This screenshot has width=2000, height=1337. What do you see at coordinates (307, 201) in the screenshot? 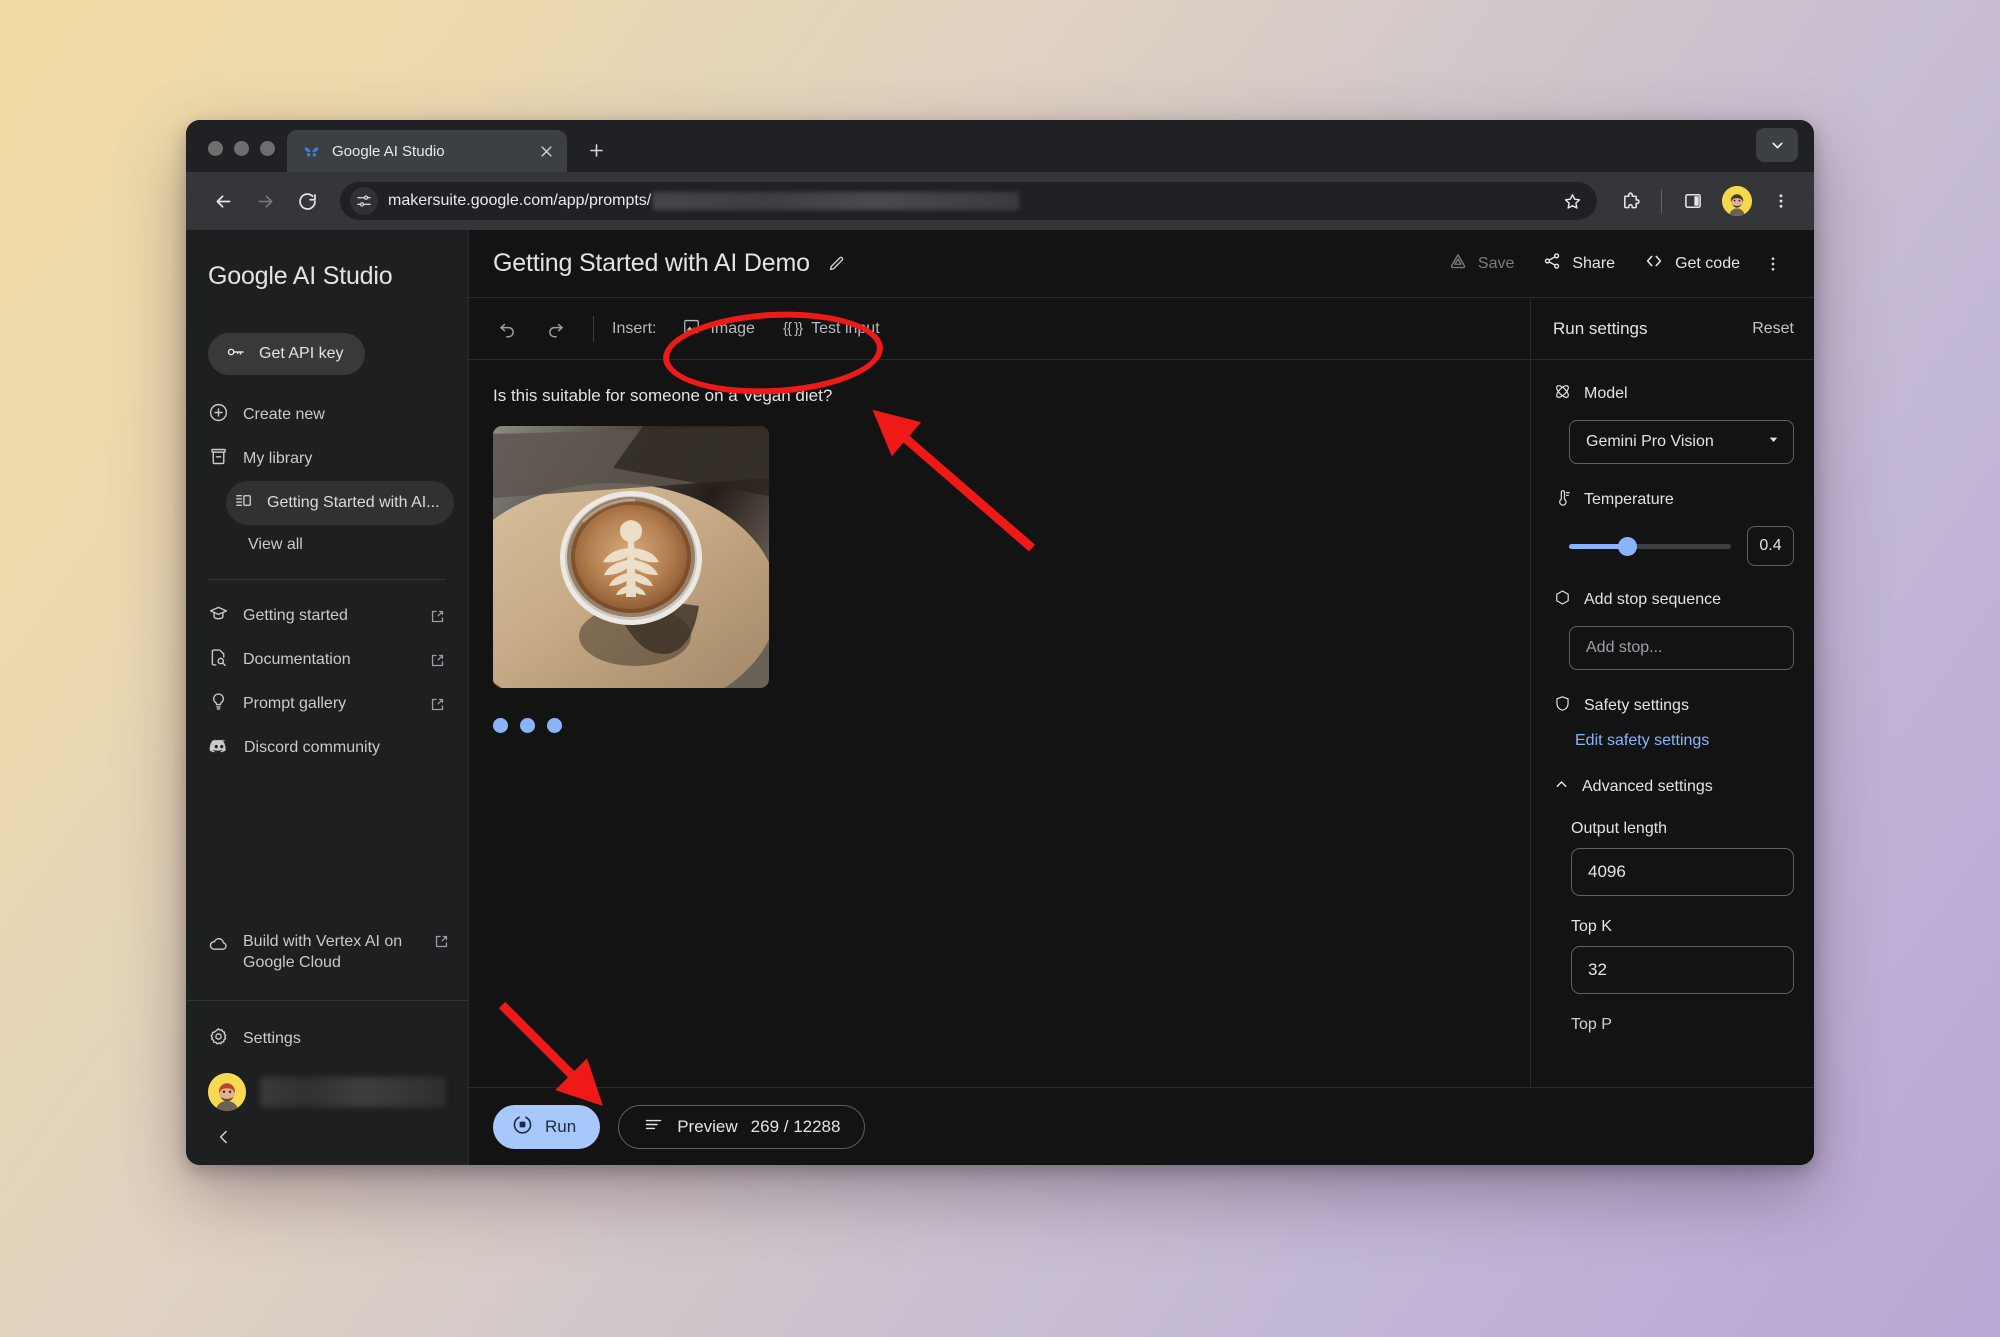
I see `reload-icon` at bounding box center [307, 201].